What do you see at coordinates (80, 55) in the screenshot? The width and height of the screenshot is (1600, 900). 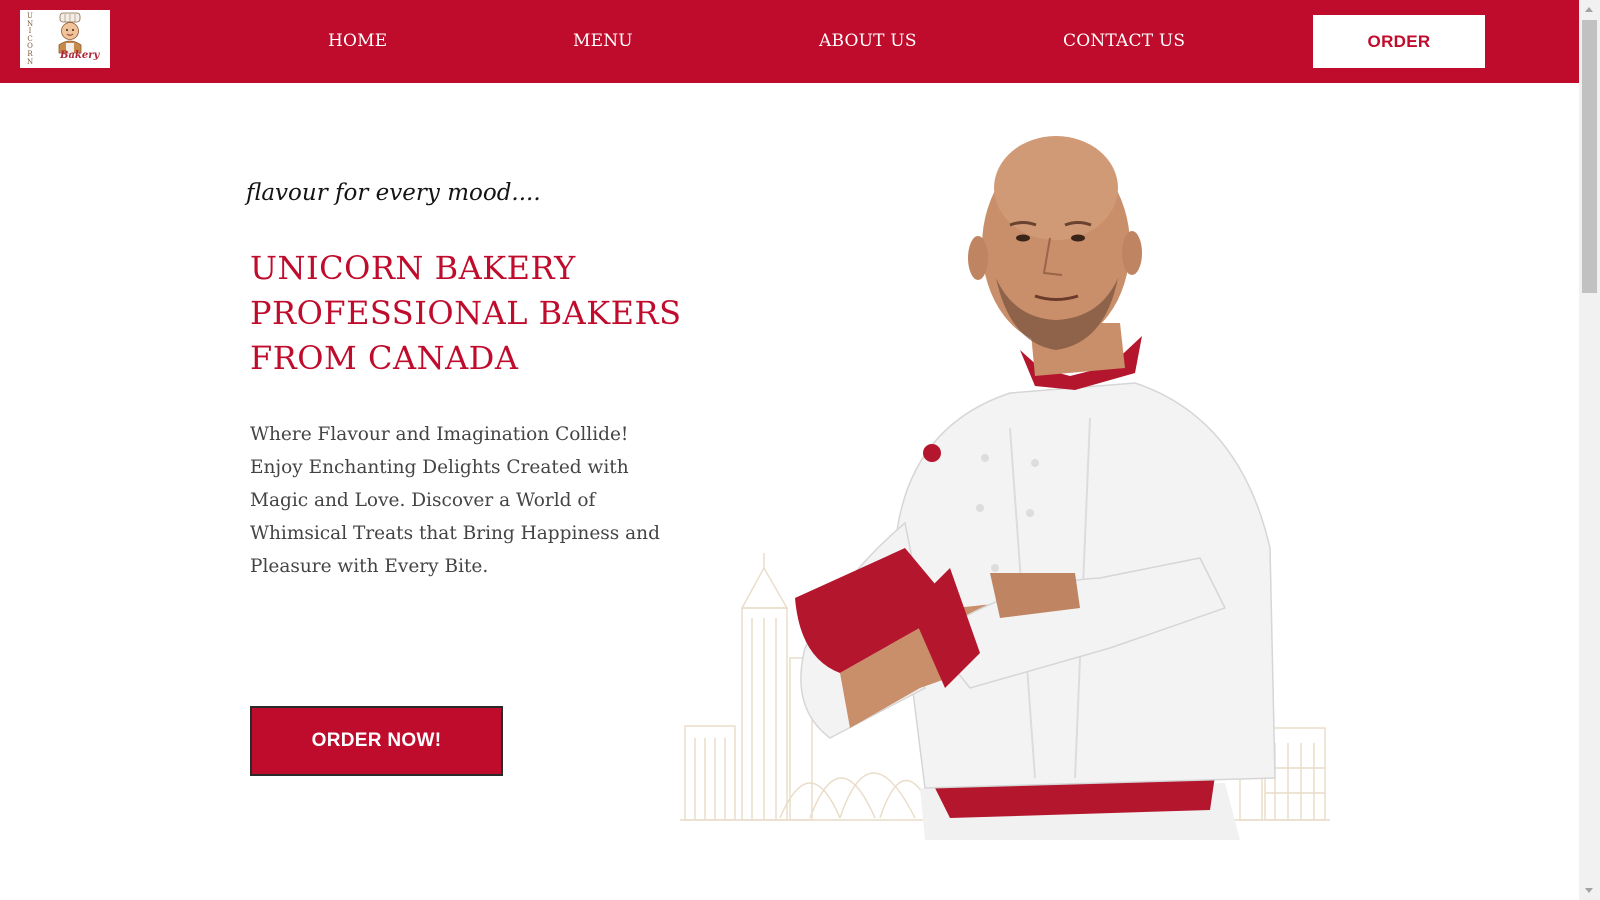 I see `logo-script-text: Bakery` at bounding box center [80, 55].